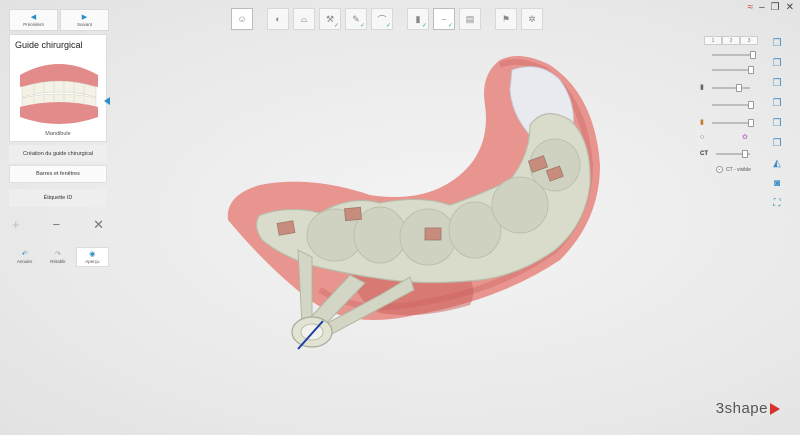  What do you see at coordinates (748, 408) in the screenshot?
I see `brand-logo: 3shape` at bounding box center [748, 408].